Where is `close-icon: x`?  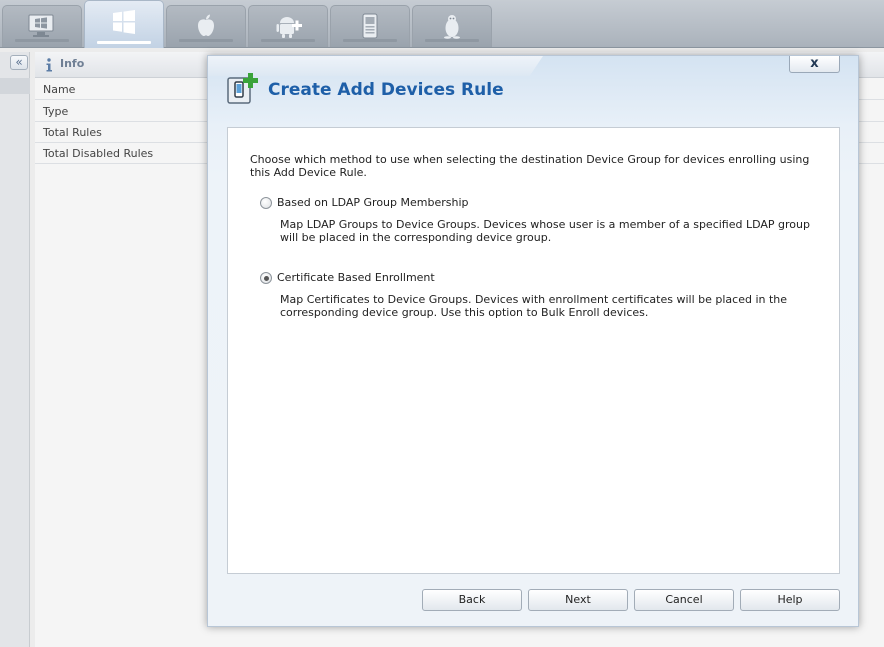 close-icon: x is located at coordinates (814, 63).